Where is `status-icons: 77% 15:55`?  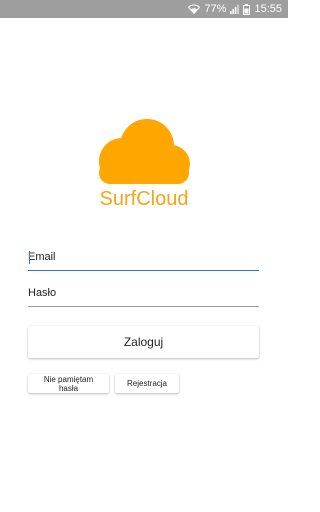 status-icons: 77% 15:55 is located at coordinates (235, 9).